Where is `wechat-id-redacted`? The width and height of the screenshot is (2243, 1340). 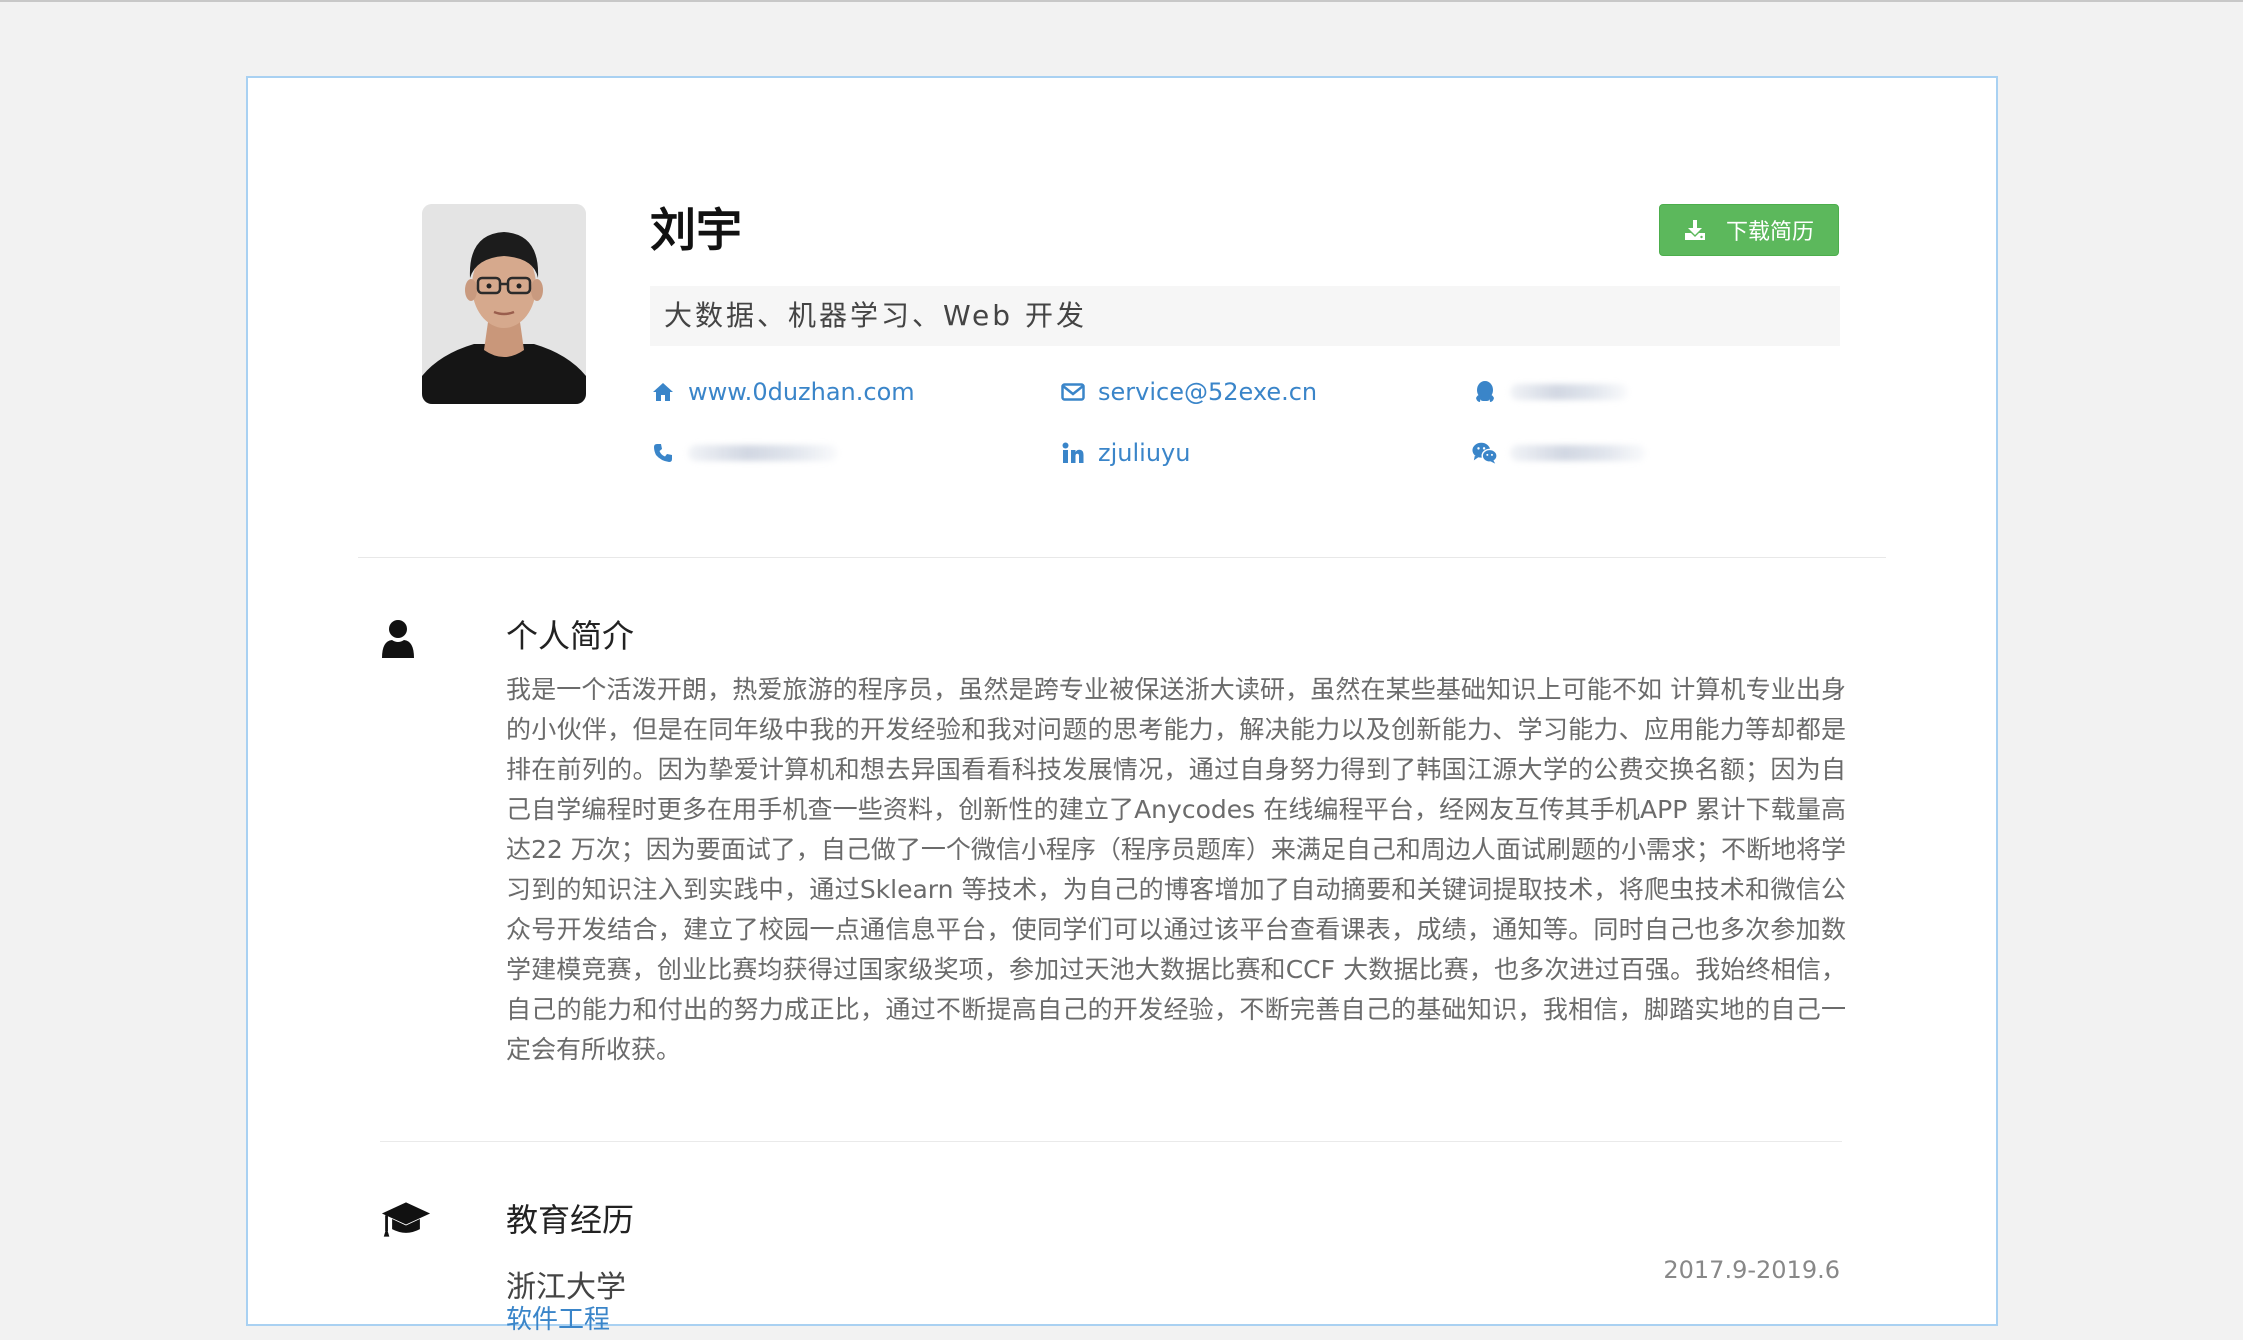 wechat-id-redacted is located at coordinates (1578, 453).